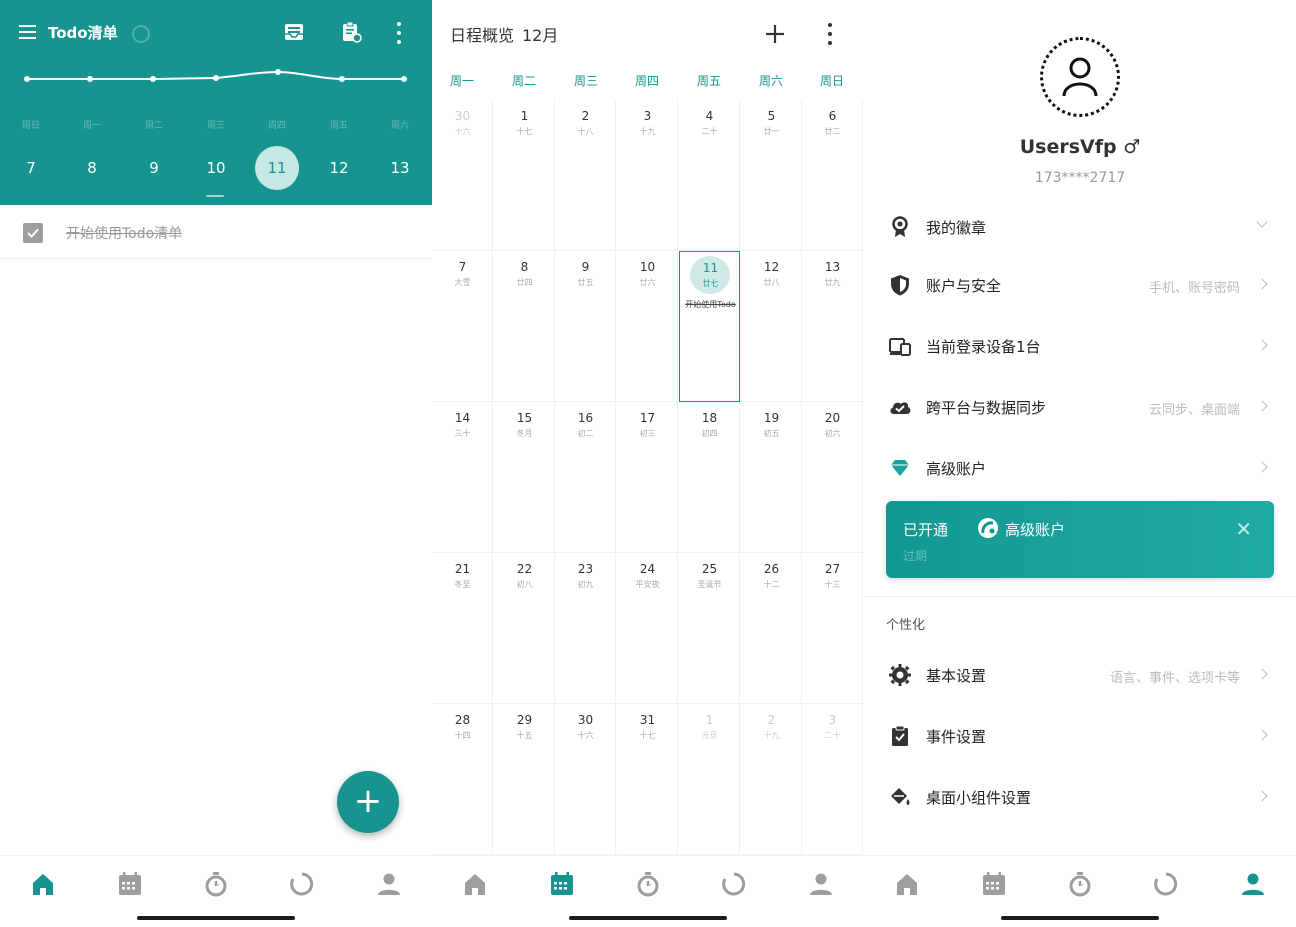 The height and width of the screenshot is (927, 1296). Describe the element at coordinates (647, 131) in the screenshot. I see `lunar-date: 十九` at that location.